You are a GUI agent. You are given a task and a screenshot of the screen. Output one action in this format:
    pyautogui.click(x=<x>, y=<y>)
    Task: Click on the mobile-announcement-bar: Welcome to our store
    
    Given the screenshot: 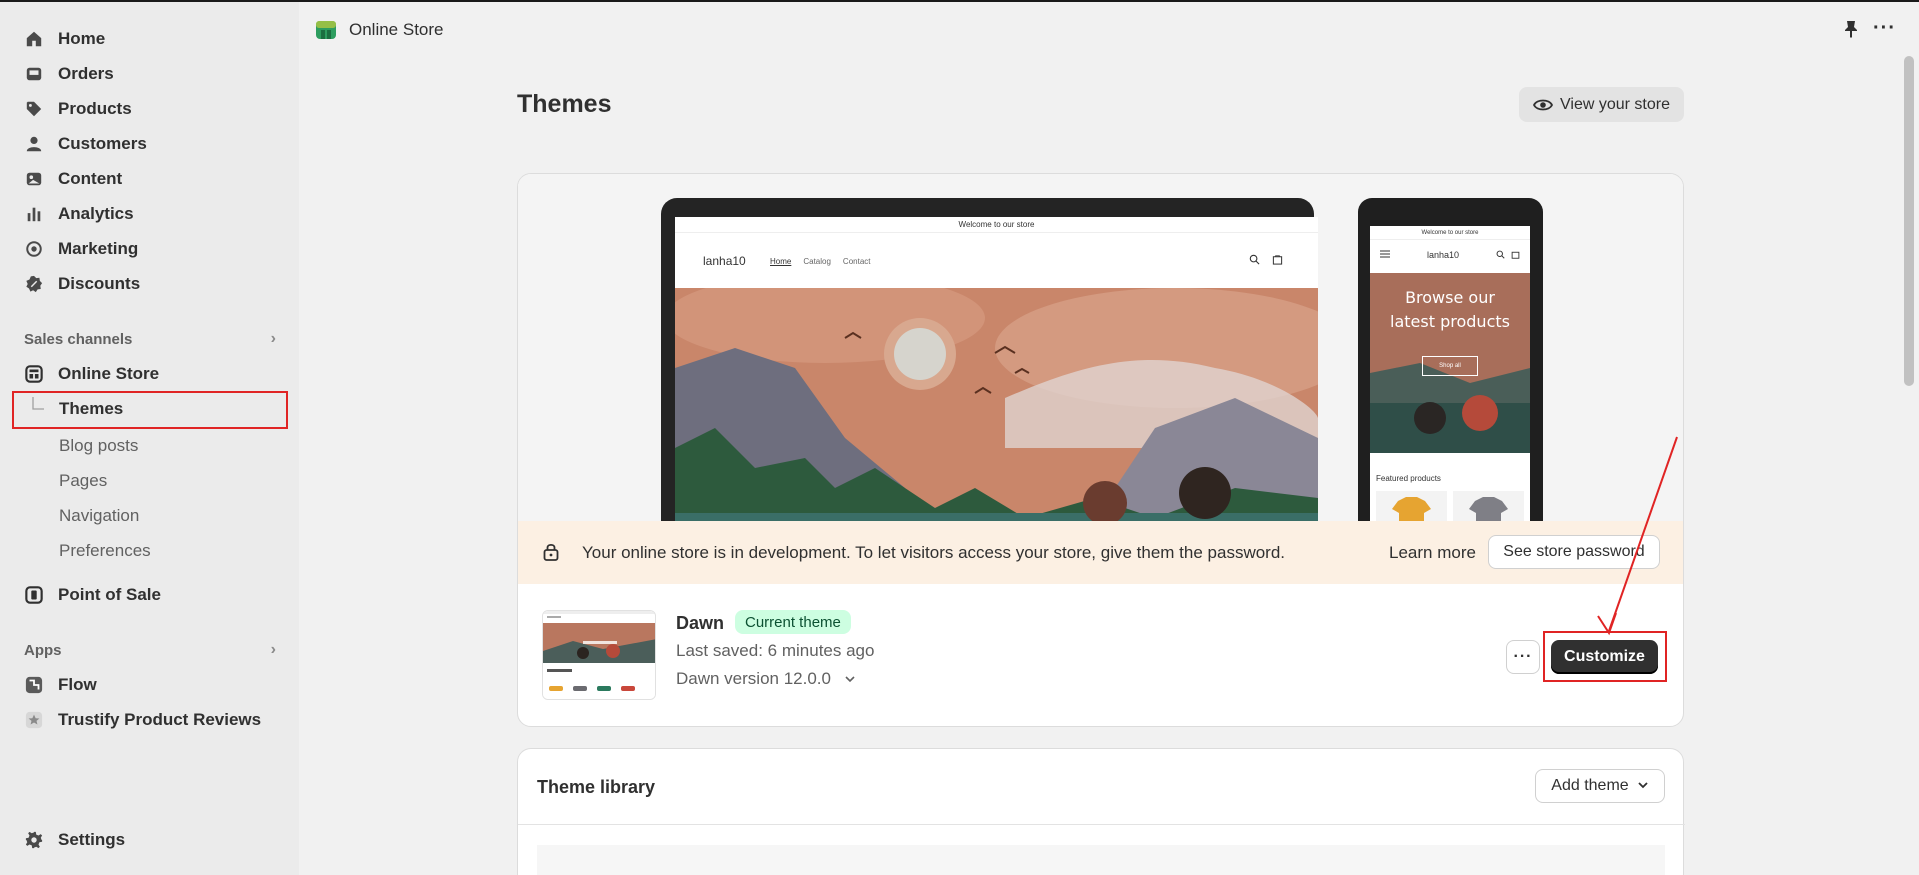 What is the action you would take?
    pyautogui.click(x=1450, y=233)
    